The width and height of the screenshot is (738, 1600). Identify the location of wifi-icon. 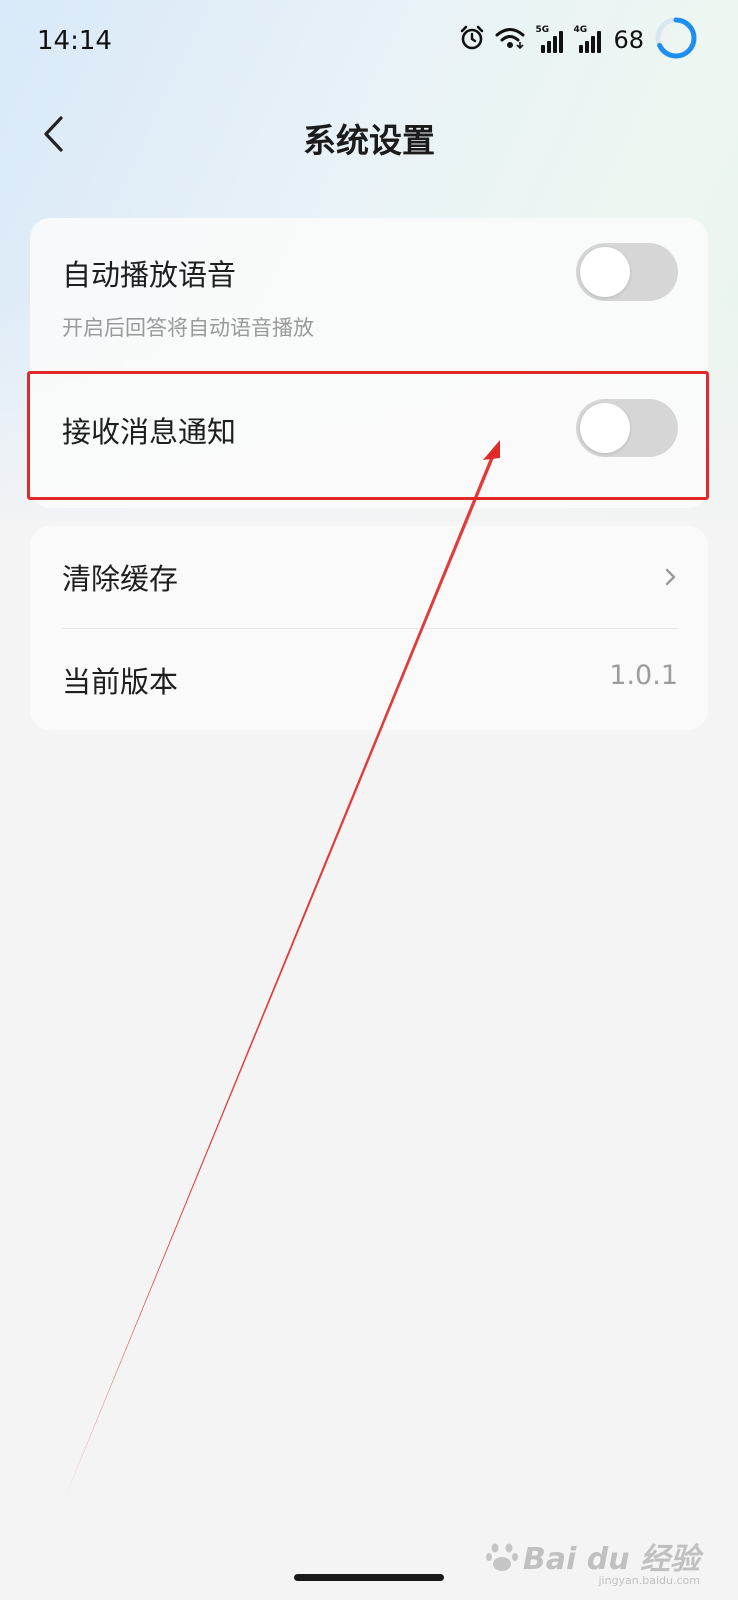
(510, 40).